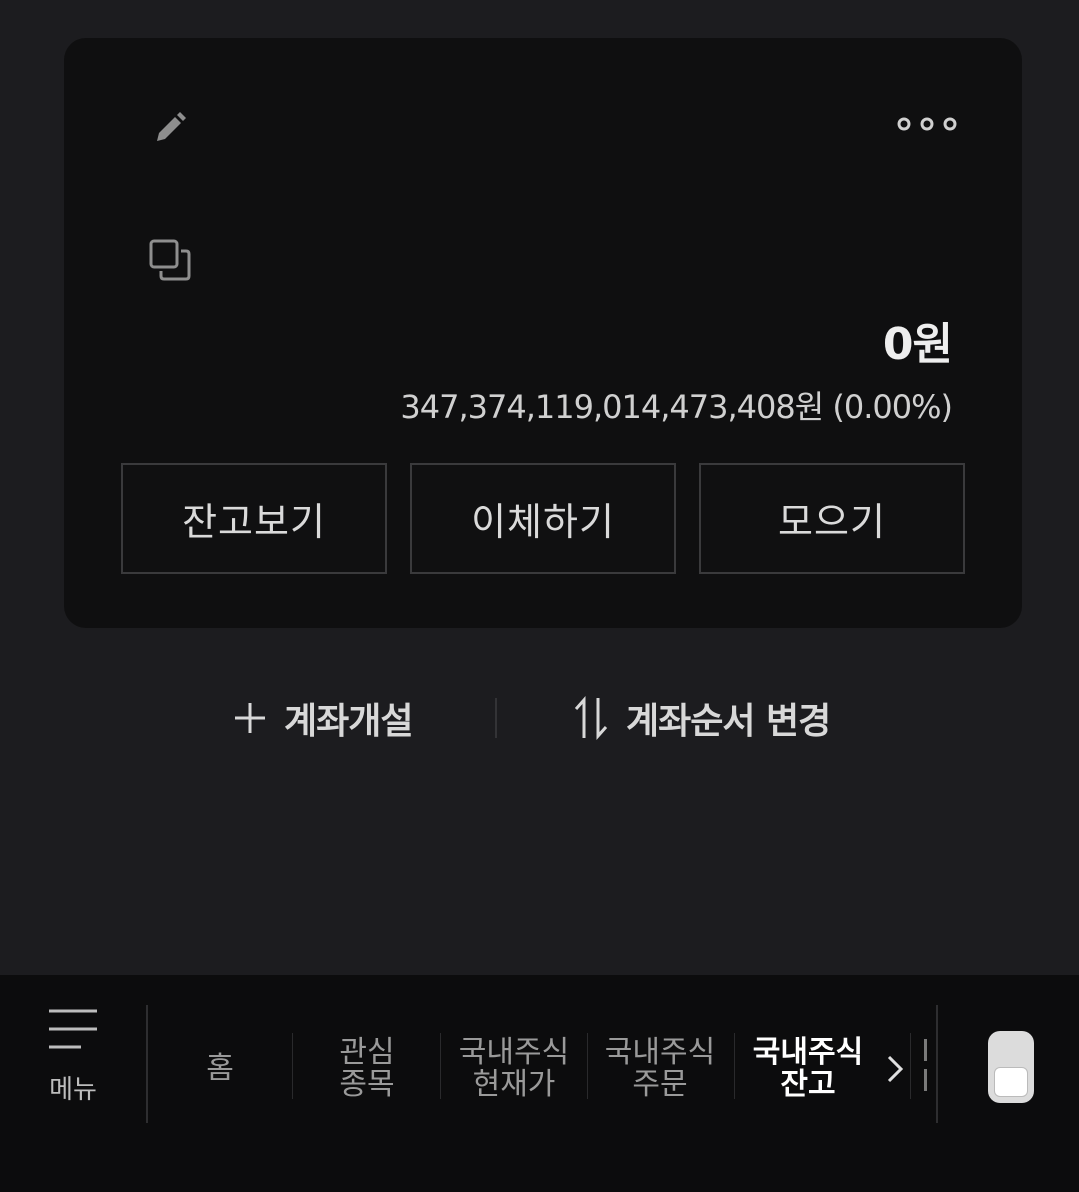 This screenshot has width=1079, height=1192. What do you see at coordinates (254, 518) in the screenshot?
I see `view-balance-button: 잔고보기` at bounding box center [254, 518].